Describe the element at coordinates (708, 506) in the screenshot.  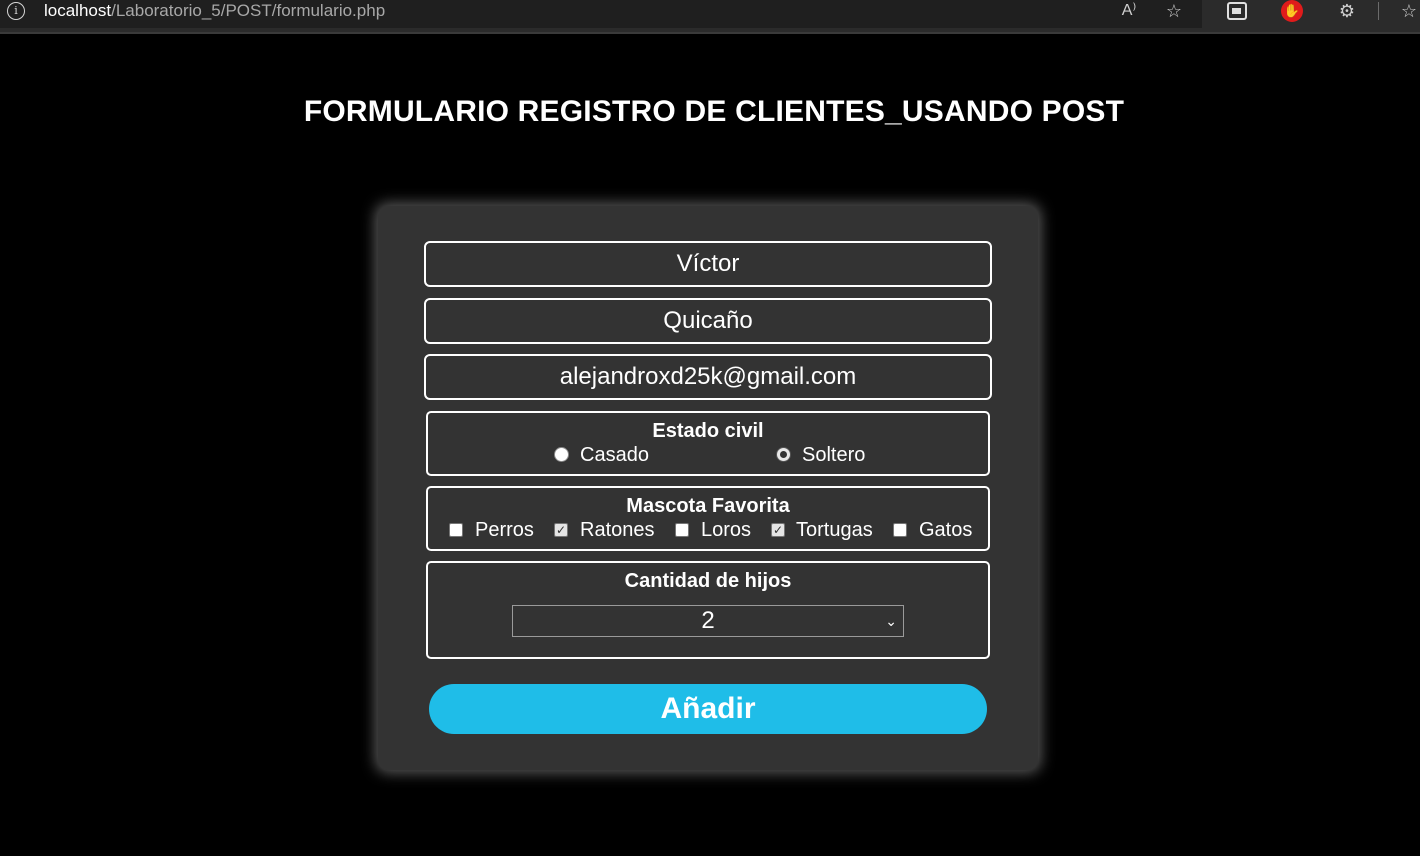
I see `mascota-legend: Mascota Favorita` at that location.